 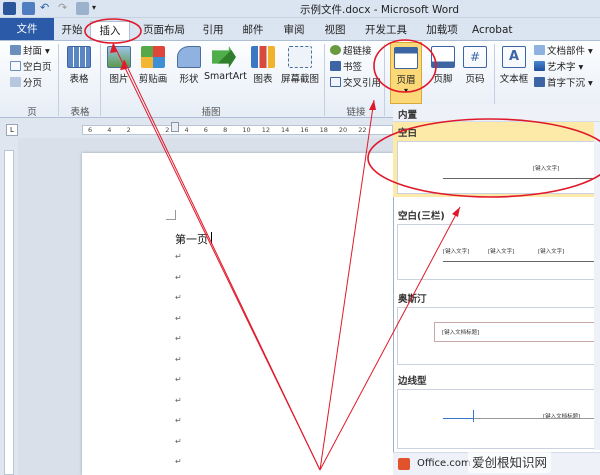 I want to click on wordart-icon, so click(x=539, y=66).